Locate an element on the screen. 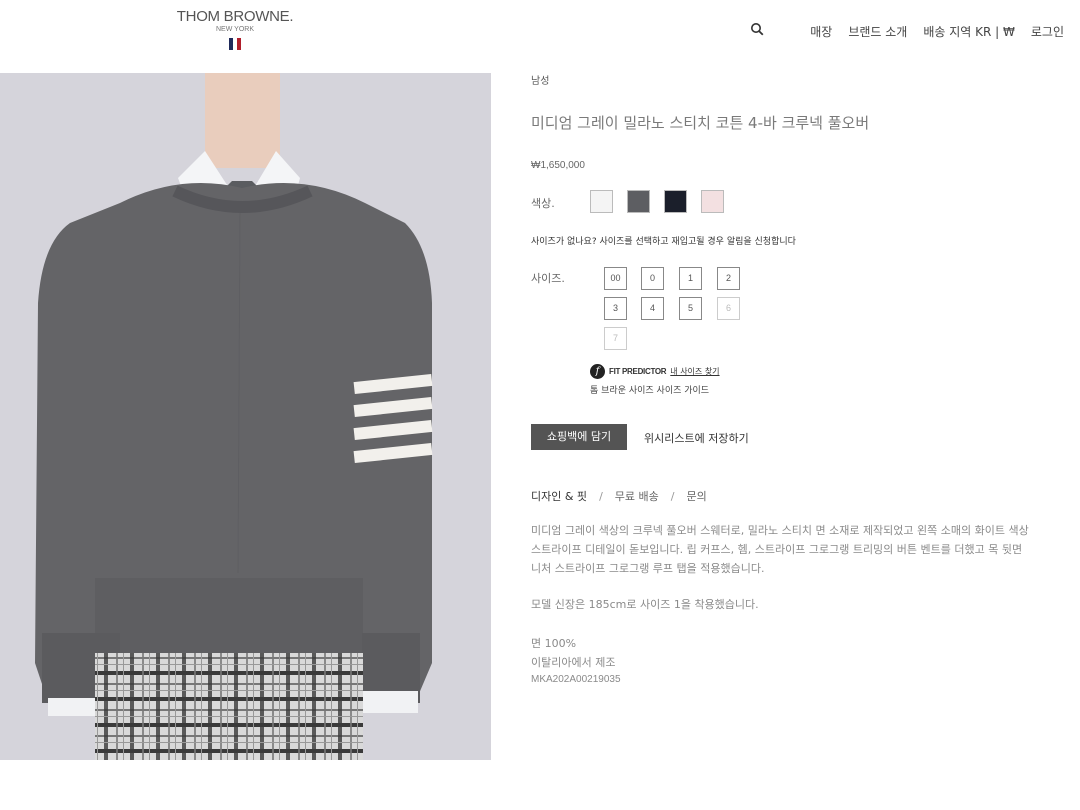 The image size is (1080, 810). flag-icon is located at coordinates (235, 44).